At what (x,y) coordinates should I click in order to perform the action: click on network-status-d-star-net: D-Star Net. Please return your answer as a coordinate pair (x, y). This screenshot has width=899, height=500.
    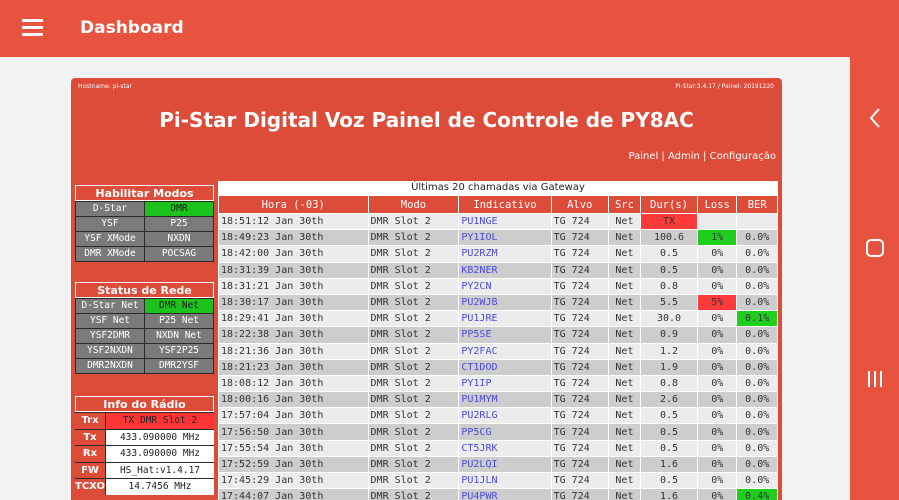
    Looking at the image, I should click on (110, 306).